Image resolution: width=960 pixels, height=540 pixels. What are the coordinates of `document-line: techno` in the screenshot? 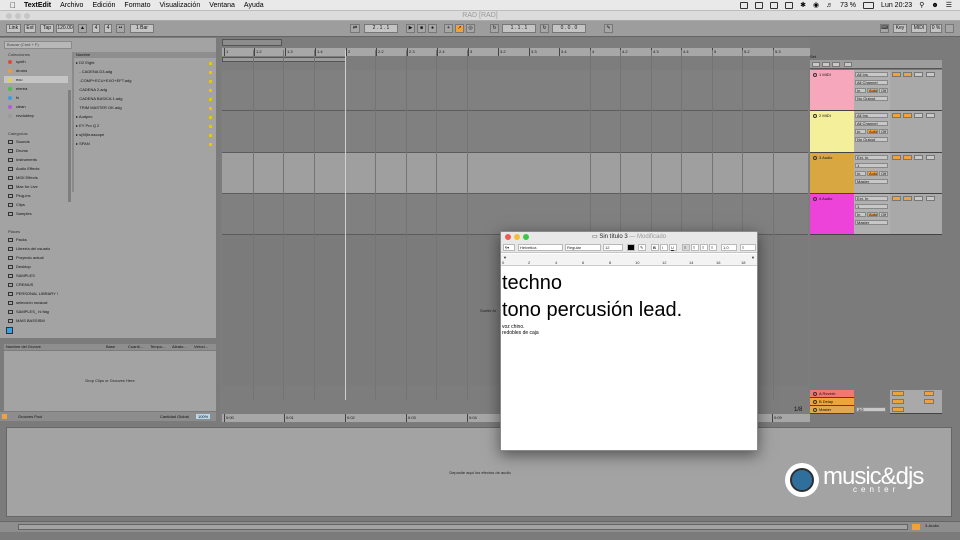 It's located at (627, 283).